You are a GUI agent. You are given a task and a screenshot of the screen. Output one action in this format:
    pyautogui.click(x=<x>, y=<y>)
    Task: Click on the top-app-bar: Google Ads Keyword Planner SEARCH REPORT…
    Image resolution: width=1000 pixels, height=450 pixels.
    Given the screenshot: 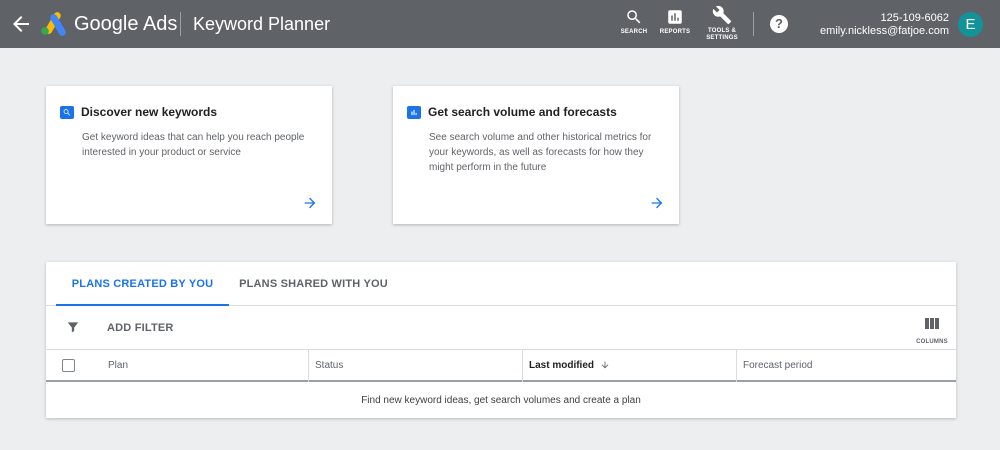 What is the action you would take?
    pyautogui.click(x=500, y=24)
    